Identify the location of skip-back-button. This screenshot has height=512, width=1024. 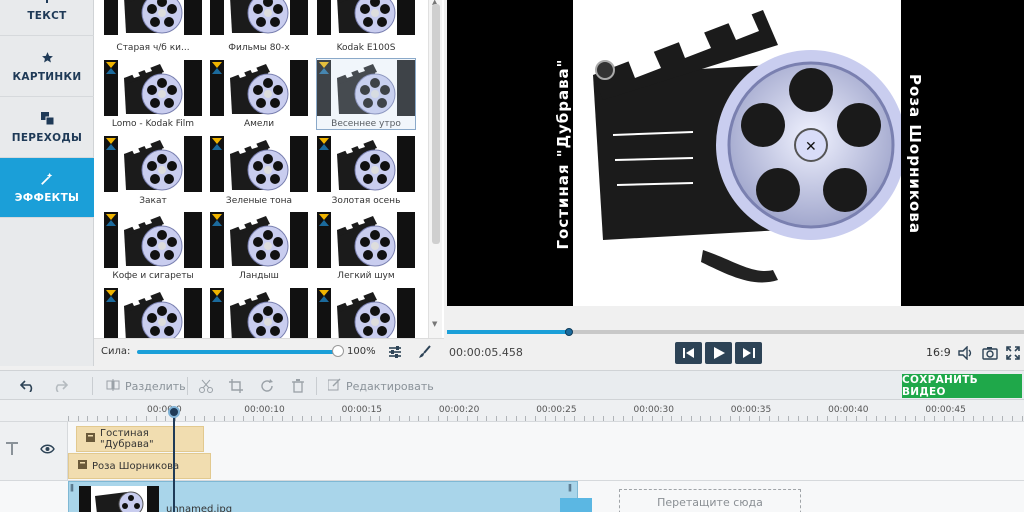
(688, 353).